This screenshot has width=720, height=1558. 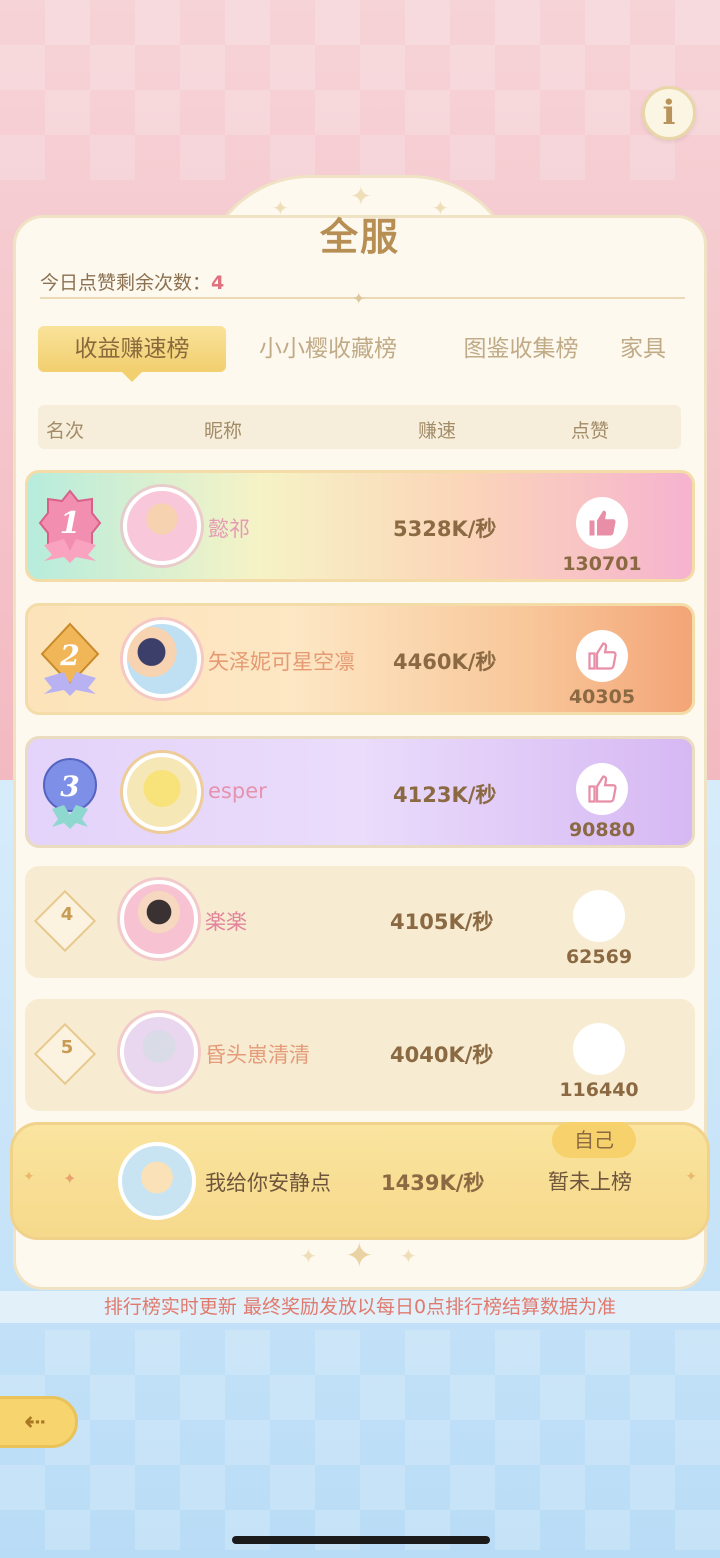 I want to click on self-avatar, so click(x=157, y=1181).